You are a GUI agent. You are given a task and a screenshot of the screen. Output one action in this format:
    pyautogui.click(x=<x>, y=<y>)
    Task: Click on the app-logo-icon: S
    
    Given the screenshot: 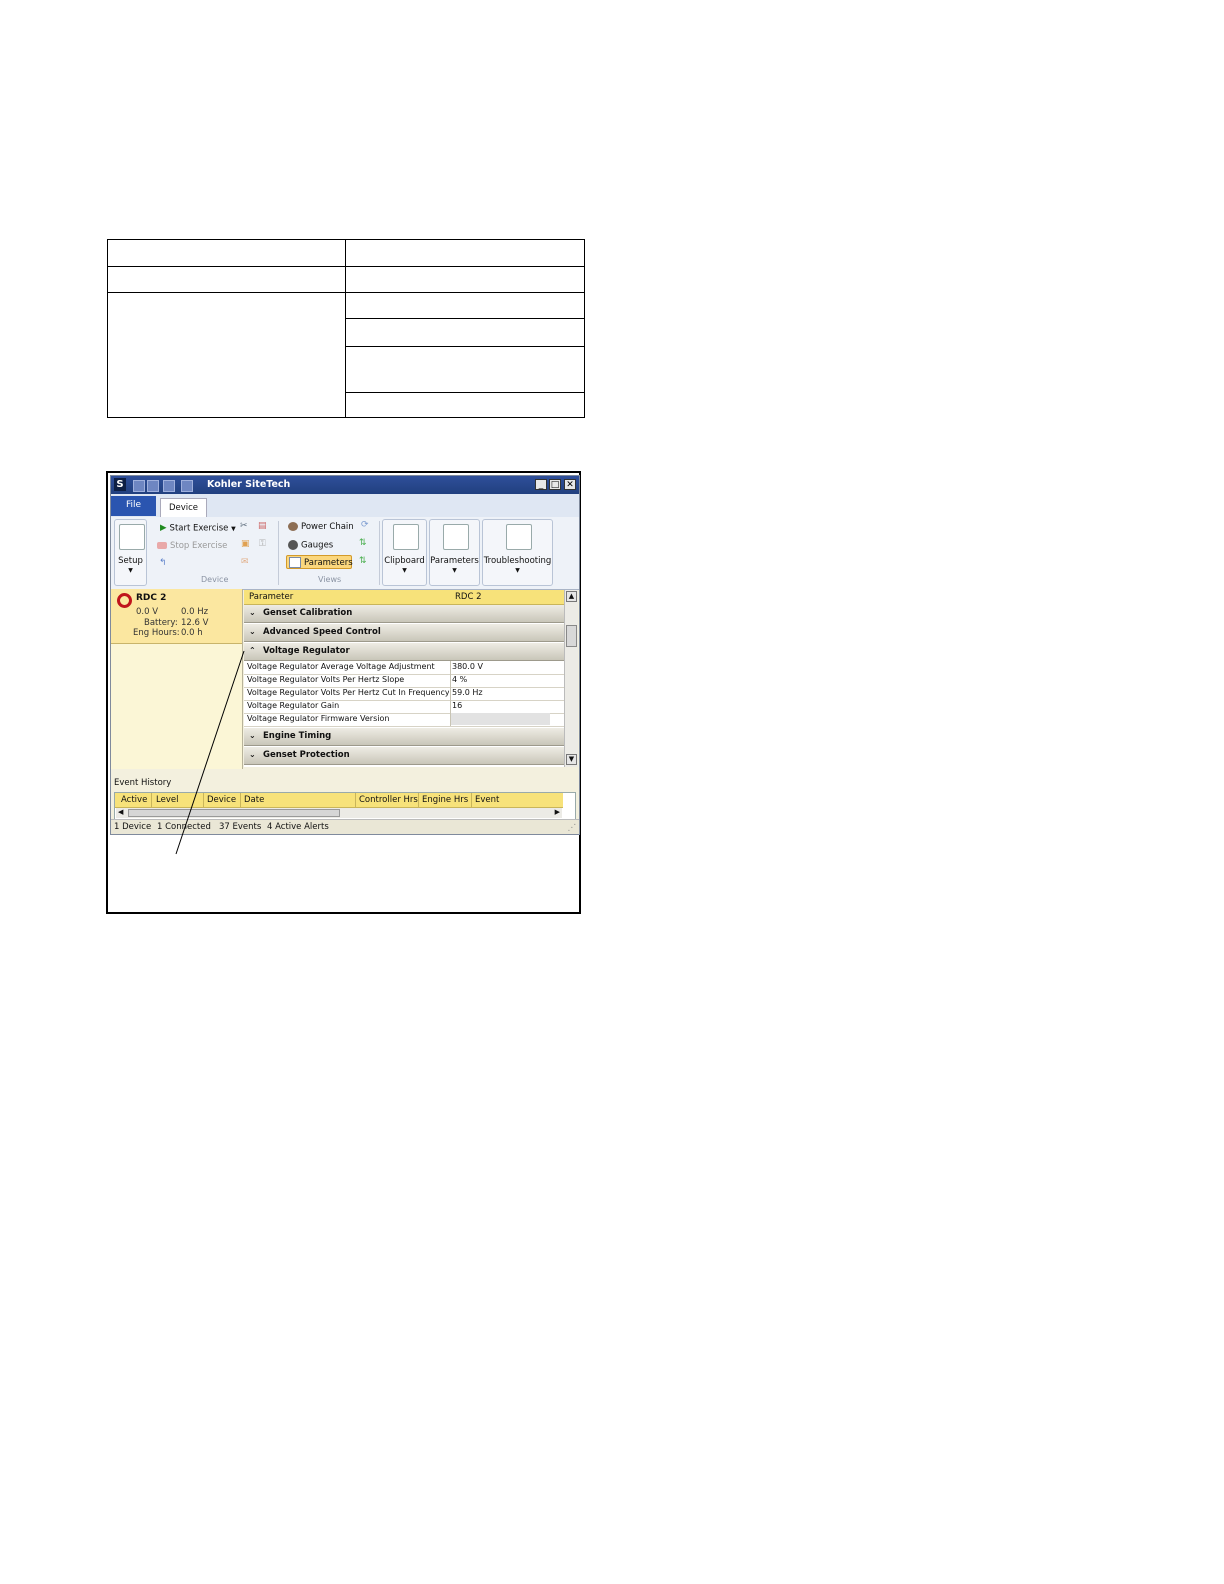 What is the action you would take?
    pyautogui.click(x=120, y=484)
    